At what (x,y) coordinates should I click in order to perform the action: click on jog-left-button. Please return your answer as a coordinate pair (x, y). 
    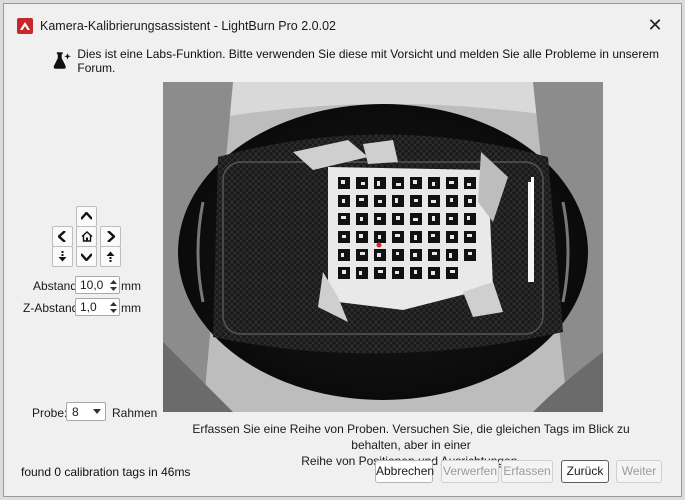
    Looking at the image, I should click on (62, 236).